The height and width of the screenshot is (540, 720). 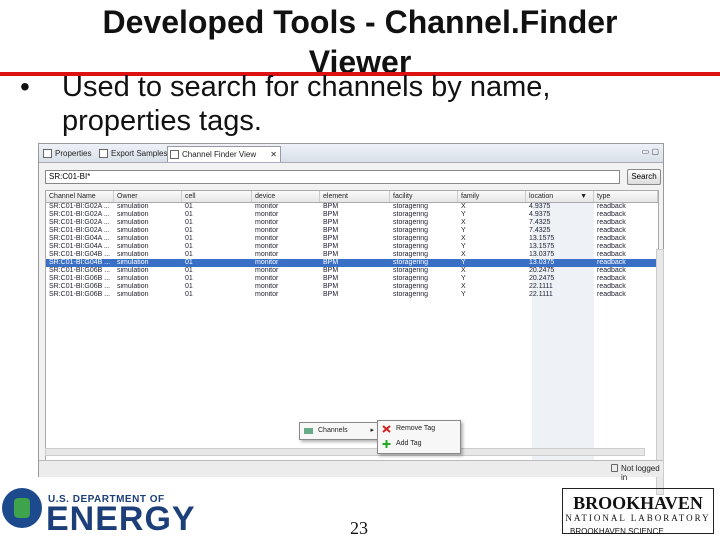 I want to click on tab-channel-finder-view: Channel Finder View ✕, so click(x=224, y=154).